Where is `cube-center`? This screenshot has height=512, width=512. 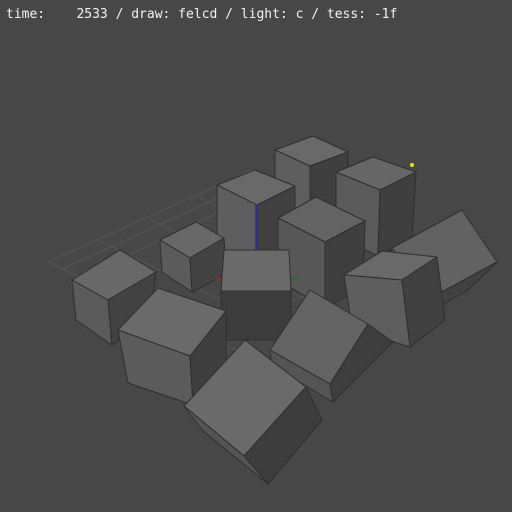
cube-center is located at coordinates (256, 295).